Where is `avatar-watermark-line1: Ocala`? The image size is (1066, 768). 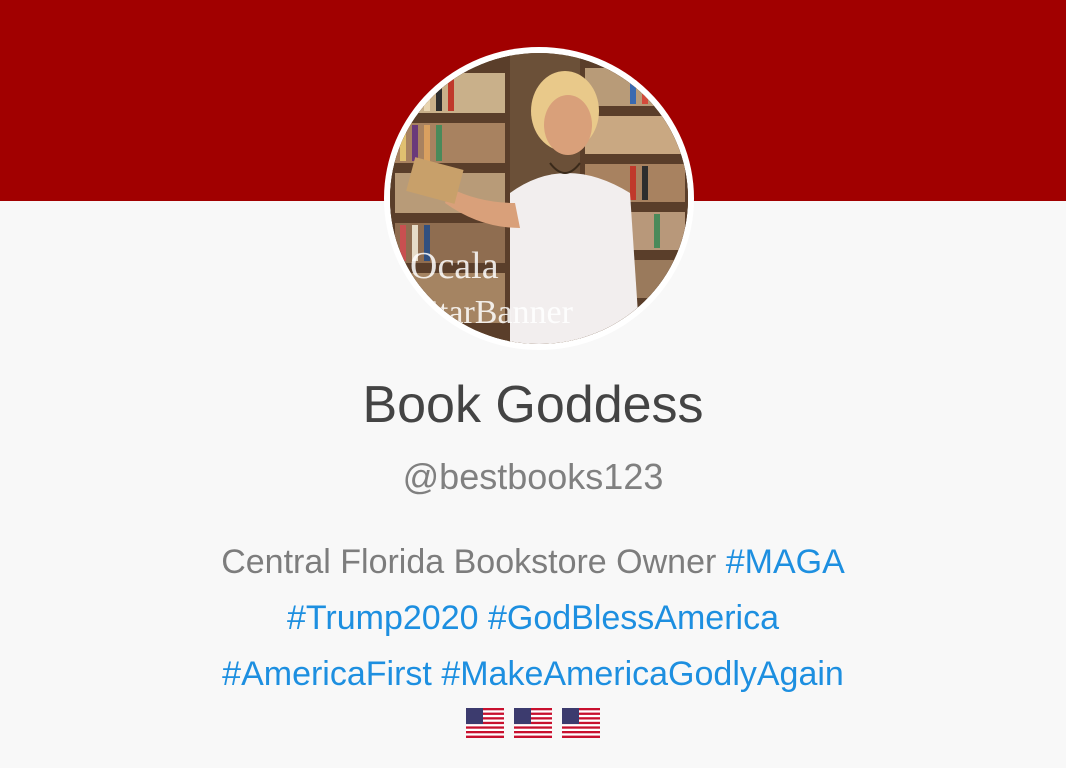
avatar-watermark-line1: Ocala is located at coordinates (454, 266).